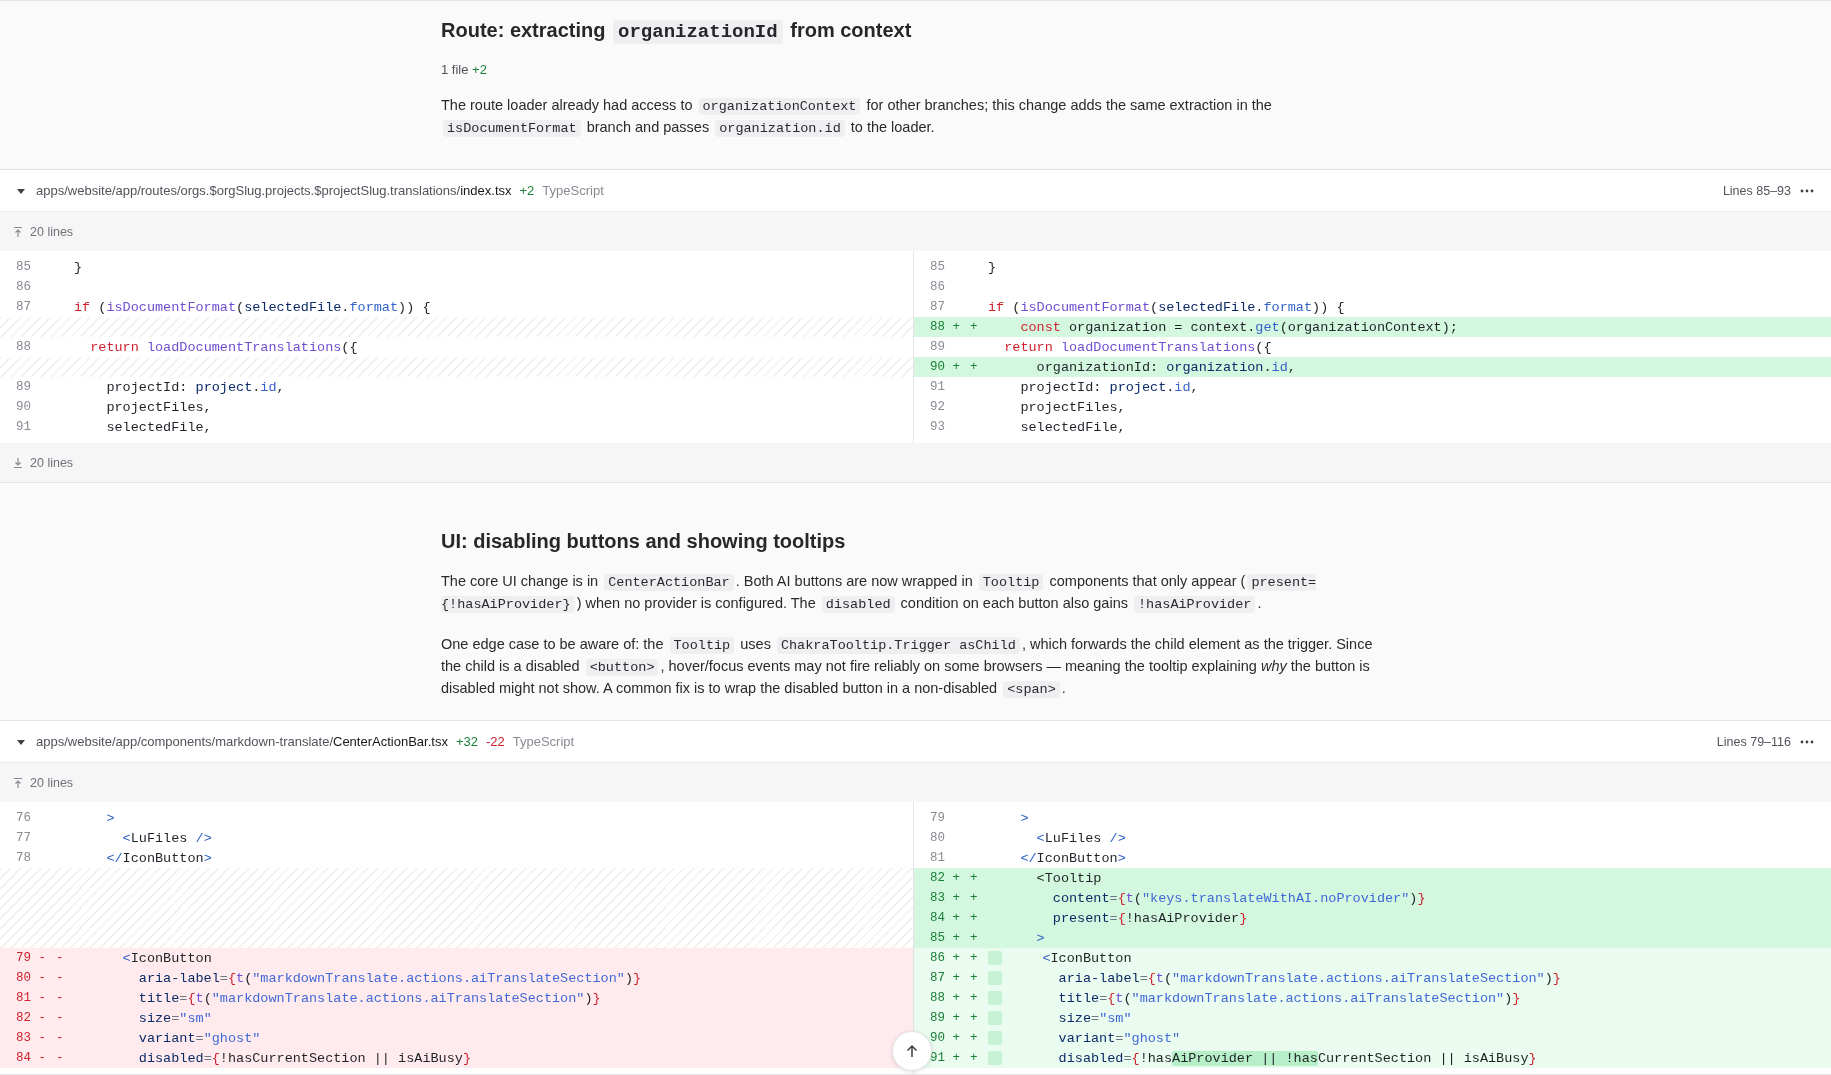 The width and height of the screenshot is (1831, 1075). I want to click on line-number: 80, so click(938, 838).